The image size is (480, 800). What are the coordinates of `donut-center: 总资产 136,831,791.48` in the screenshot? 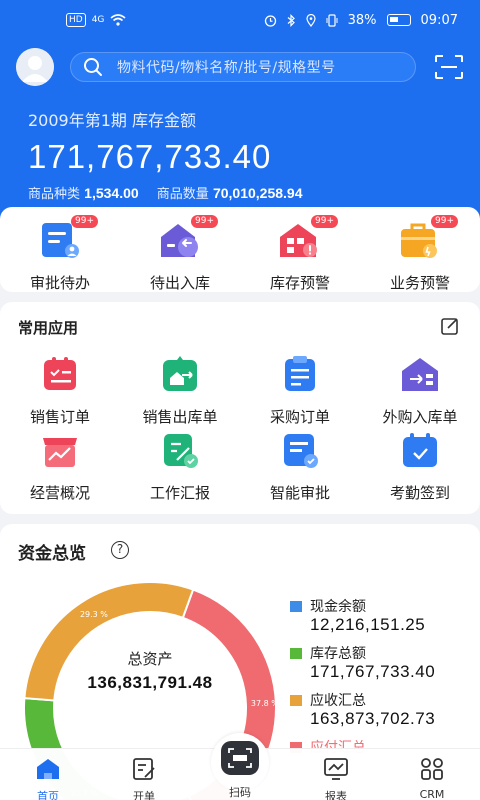 It's located at (150, 670).